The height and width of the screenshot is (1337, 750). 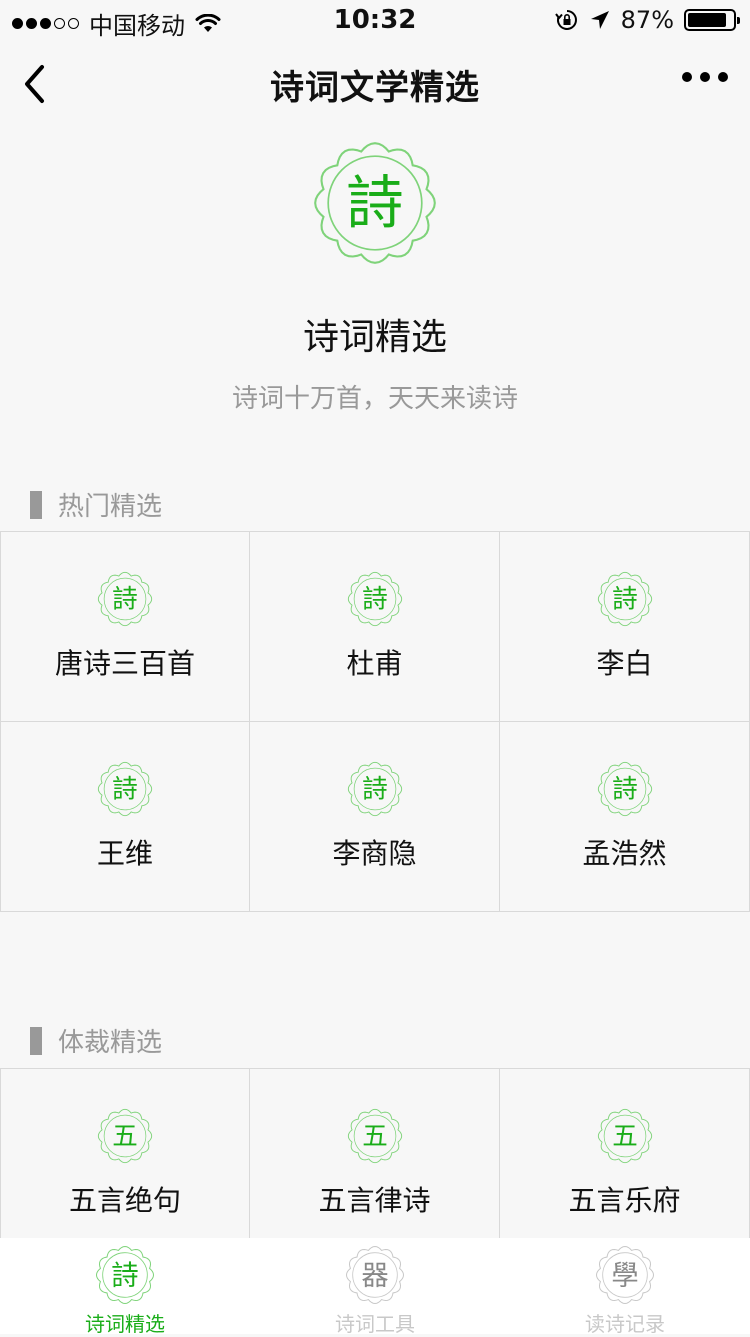 I want to click on grid-item: 詩李商隐, so click(x=375, y=817).